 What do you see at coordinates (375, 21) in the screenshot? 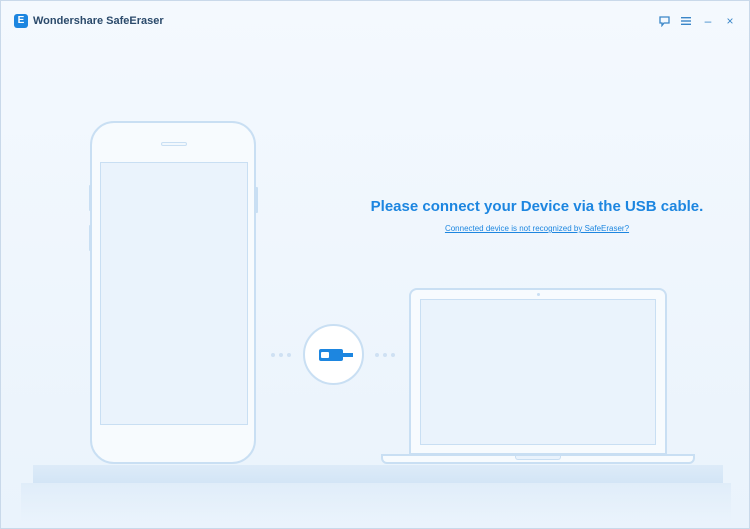
I see `title-bar: E Wondershare SafeEraser – ×` at bounding box center [375, 21].